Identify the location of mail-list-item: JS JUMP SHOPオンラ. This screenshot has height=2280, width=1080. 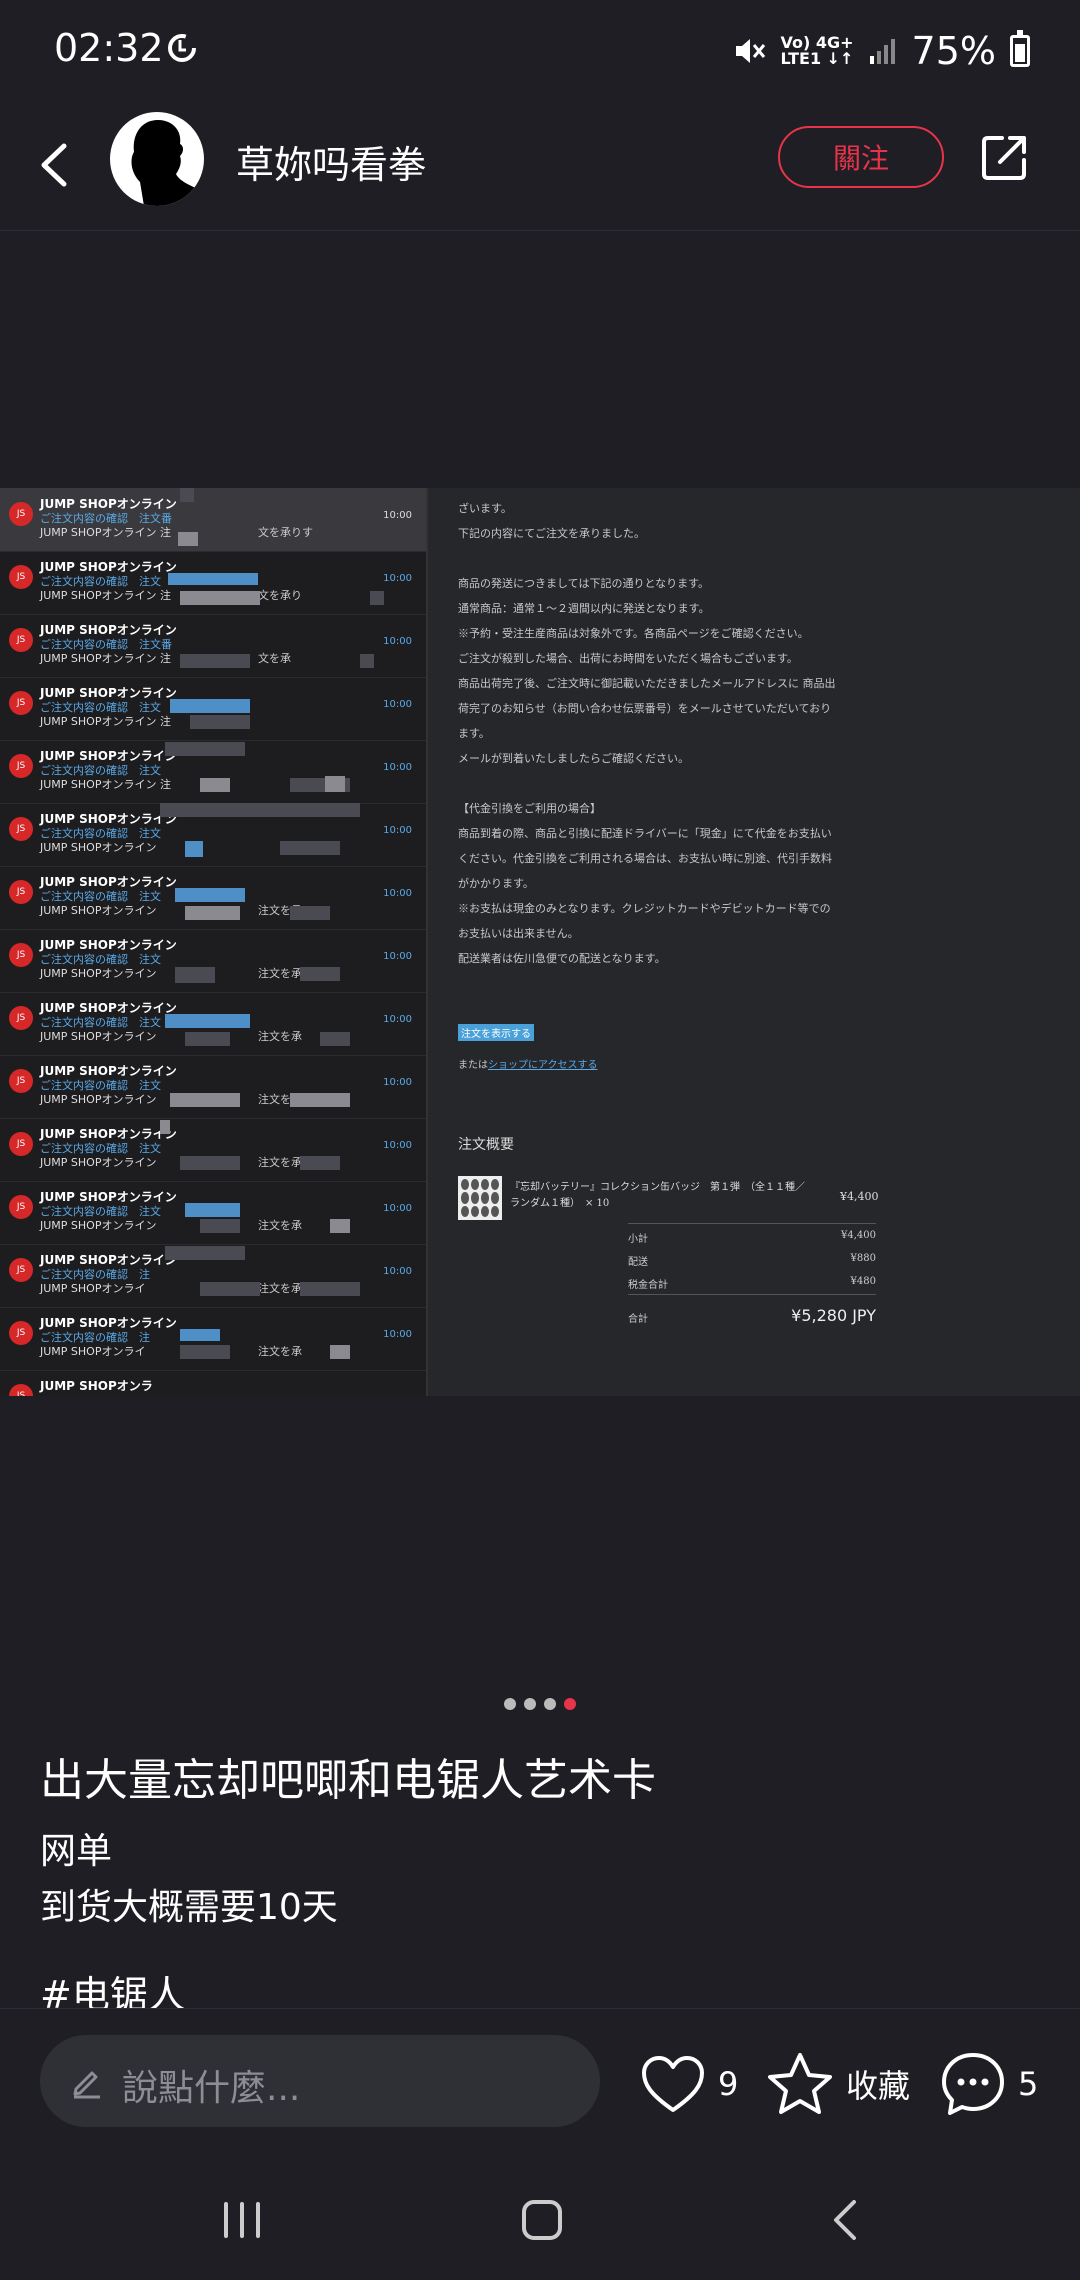
(213, 1383).